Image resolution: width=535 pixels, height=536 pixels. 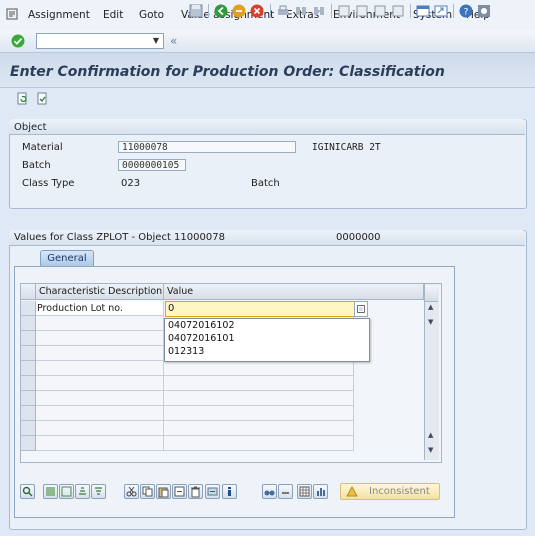 What do you see at coordinates (269, 491) in the screenshot?
I see `binoculars-button` at bounding box center [269, 491].